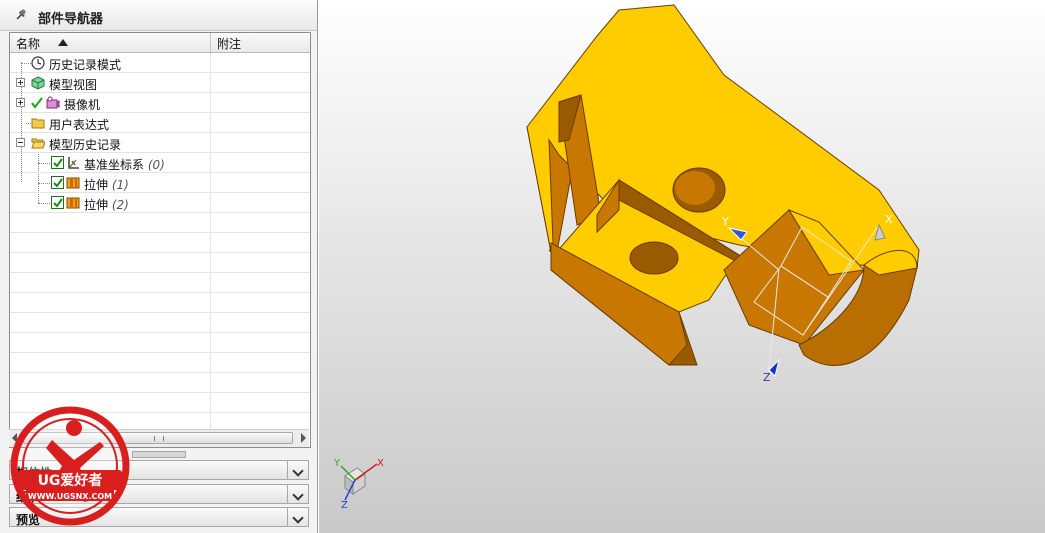  I want to click on feature-number: (0), so click(156, 165).